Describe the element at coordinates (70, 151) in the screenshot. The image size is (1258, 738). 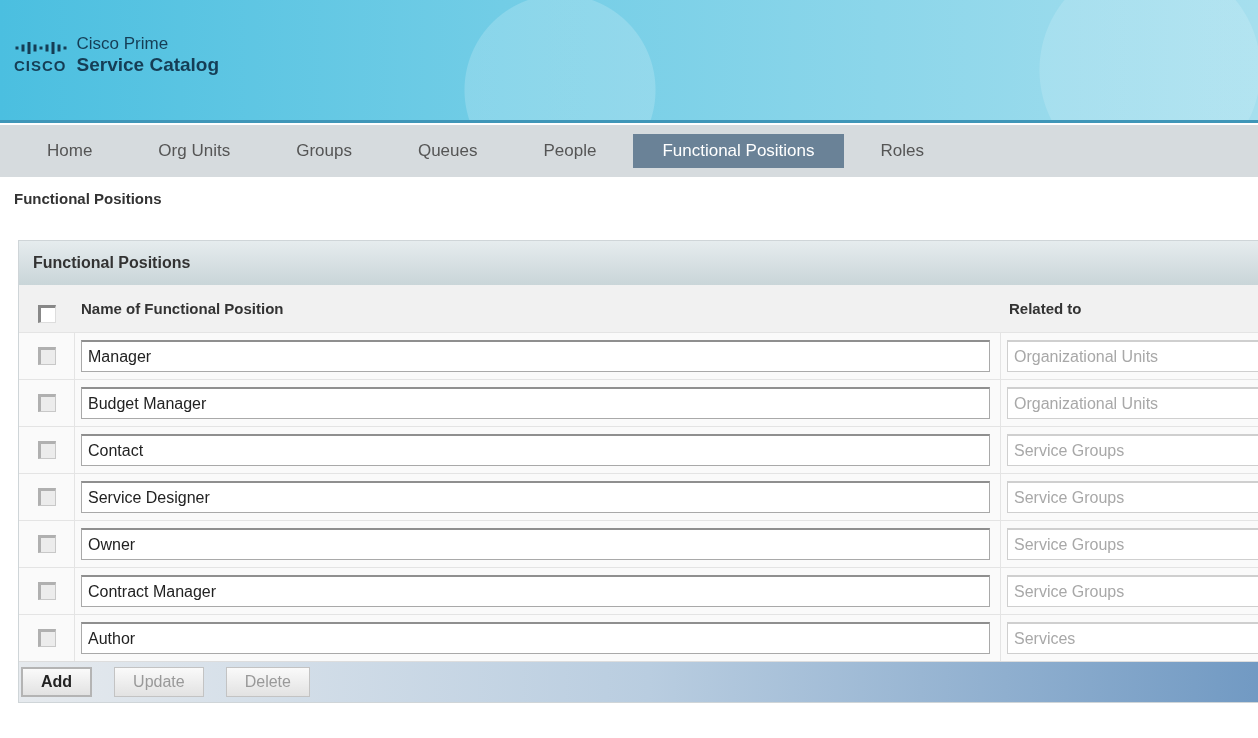
I see `nav-tab: Home` at that location.